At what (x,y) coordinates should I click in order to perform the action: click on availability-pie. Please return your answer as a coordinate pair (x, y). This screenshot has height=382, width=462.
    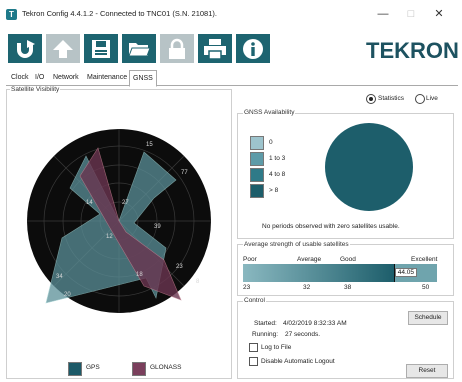
    Looking at the image, I should click on (369, 167).